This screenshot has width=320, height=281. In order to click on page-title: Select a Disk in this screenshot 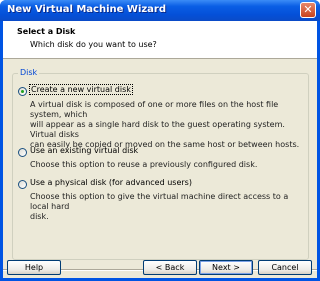, I will do `click(46, 31)`.